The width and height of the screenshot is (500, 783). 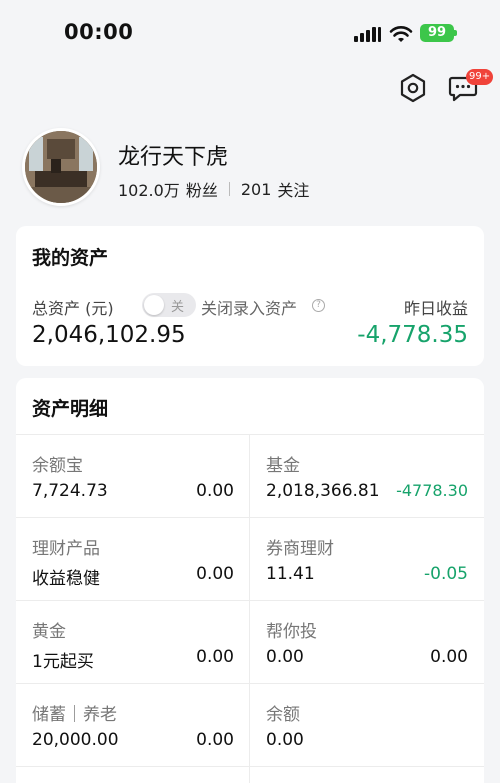 What do you see at coordinates (154, 305) in the screenshot?
I see `toggle-knob` at bounding box center [154, 305].